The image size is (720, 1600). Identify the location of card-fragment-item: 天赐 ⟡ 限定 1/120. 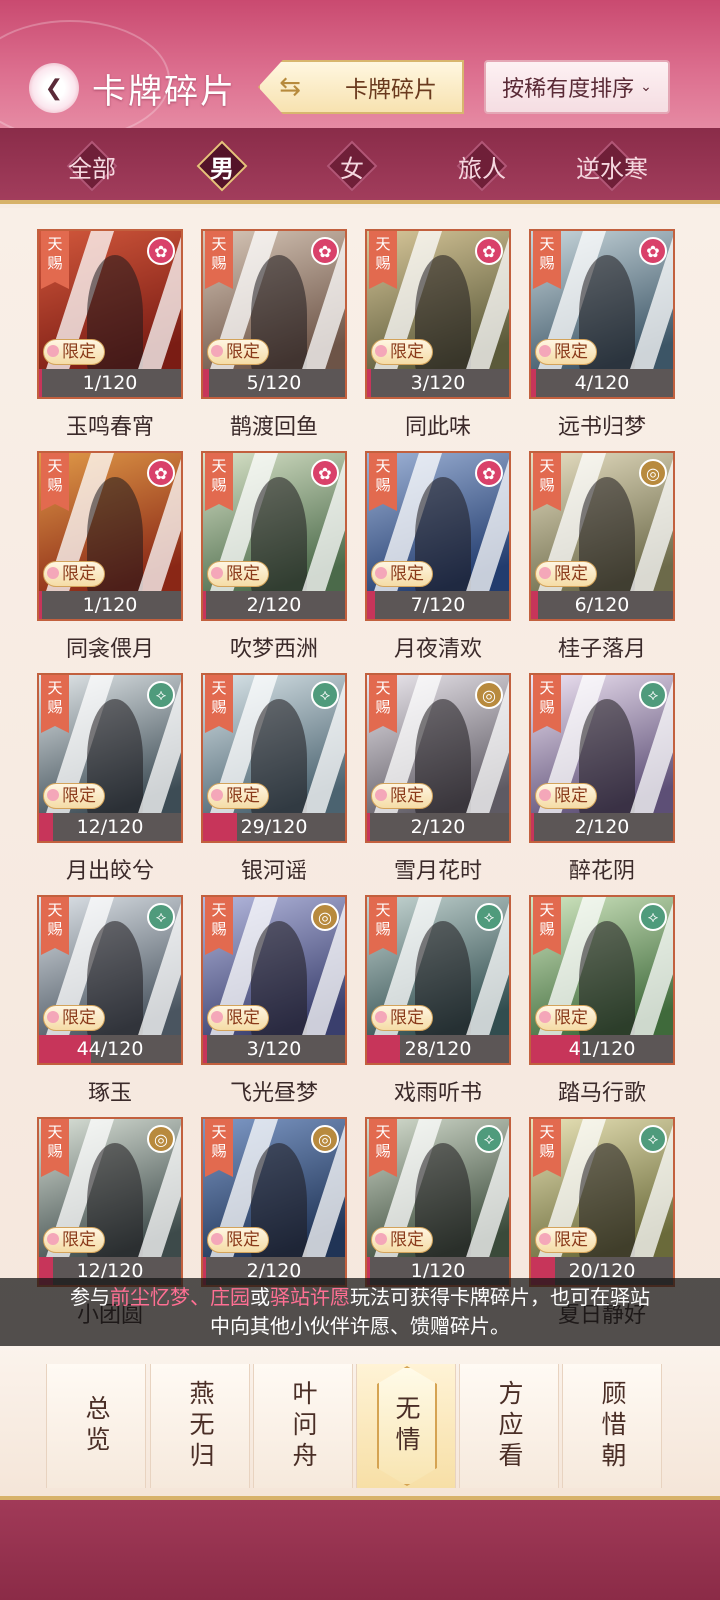
(438, 1207).